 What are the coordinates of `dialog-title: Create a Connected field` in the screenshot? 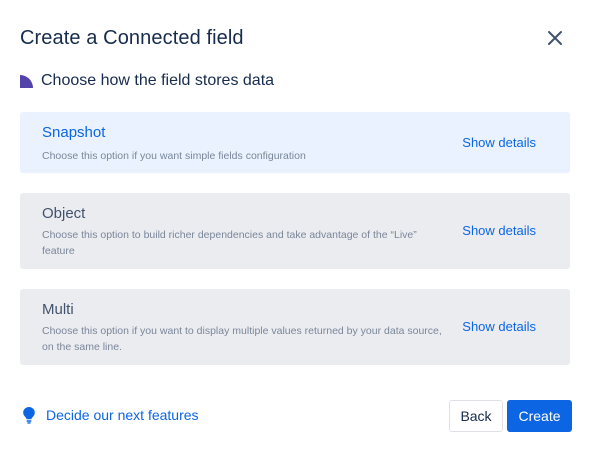 It's located at (132, 37).